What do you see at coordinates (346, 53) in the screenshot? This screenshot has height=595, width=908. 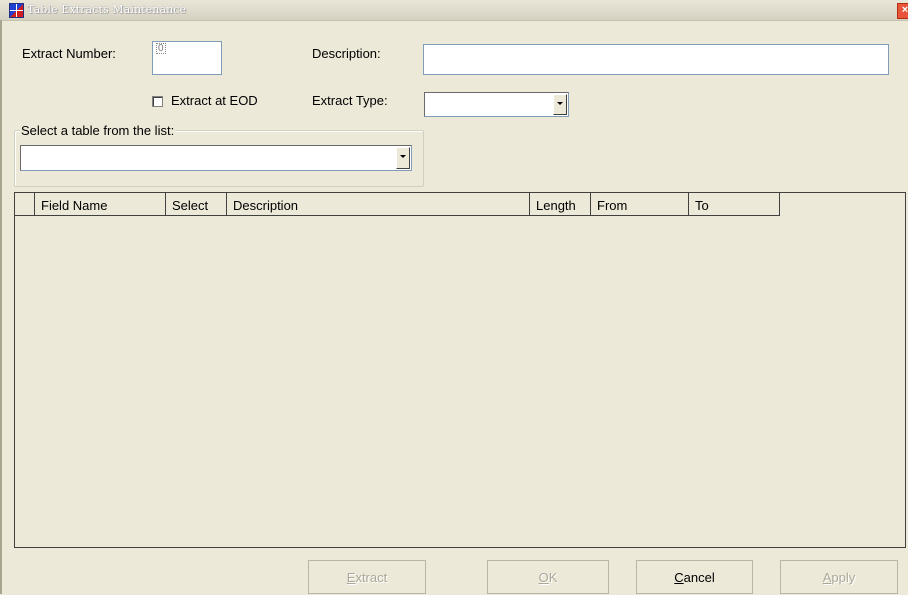 I see `description-label: Description:` at bounding box center [346, 53].